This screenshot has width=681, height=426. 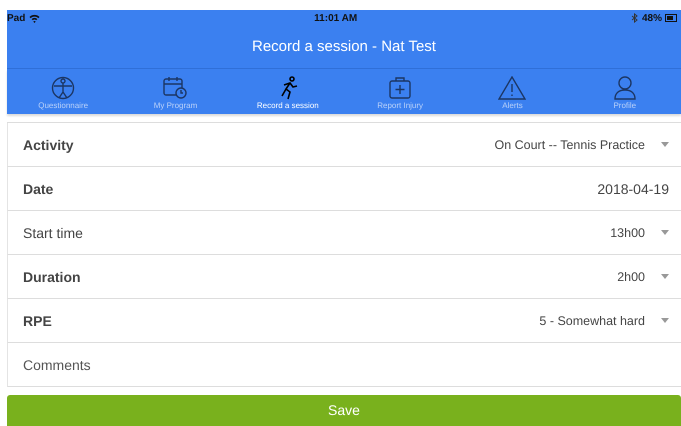 I want to click on field-label: Start time, so click(x=53, y=232).